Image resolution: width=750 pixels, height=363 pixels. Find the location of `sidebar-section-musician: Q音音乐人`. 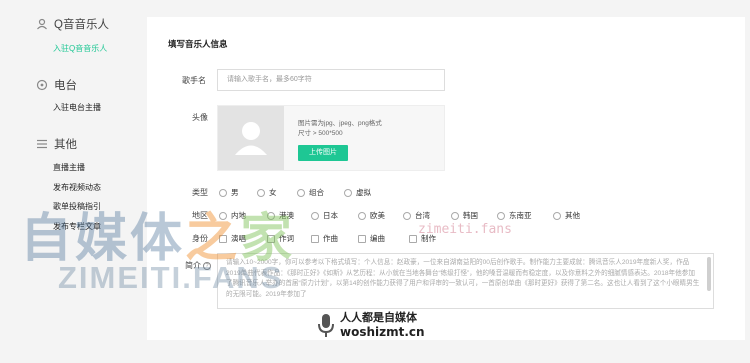

sidebar-section-musician: Q音音乐人 is located at coordinates (72, 24).